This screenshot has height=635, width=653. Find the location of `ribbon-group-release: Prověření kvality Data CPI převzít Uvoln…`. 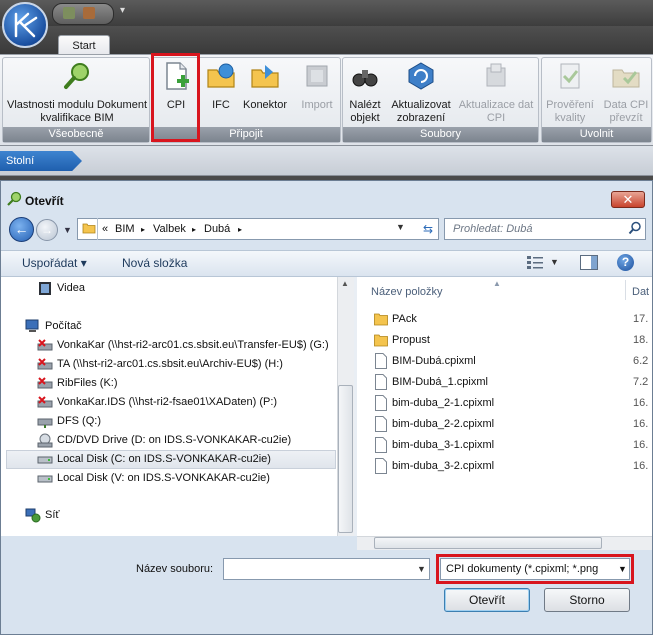

ribbon-group-release: Prověření kvality Data CPI převzít Uvoln… is located at coordinates (596, 100).